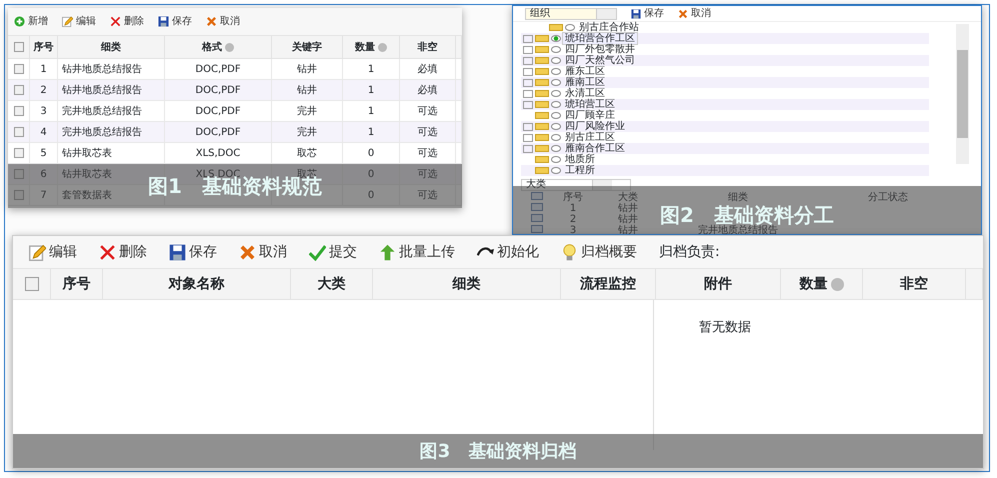 This screenshot has width=997, height=478. Describe the element at coordinates (725, 327) in the screenshot. I see `empty-message: 暂无数据` at that location.